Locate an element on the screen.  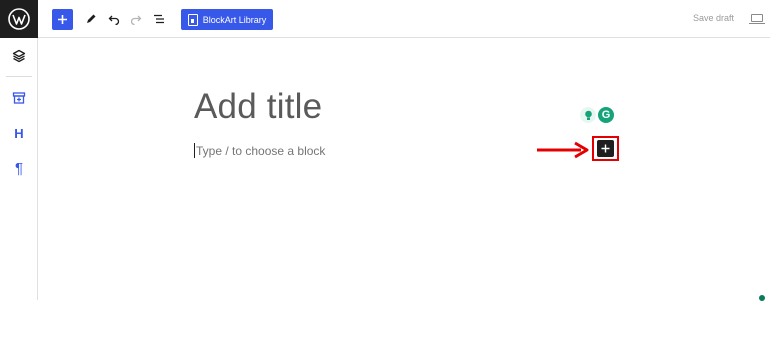
lightbulb-icon is located at coordinates (588, 115).